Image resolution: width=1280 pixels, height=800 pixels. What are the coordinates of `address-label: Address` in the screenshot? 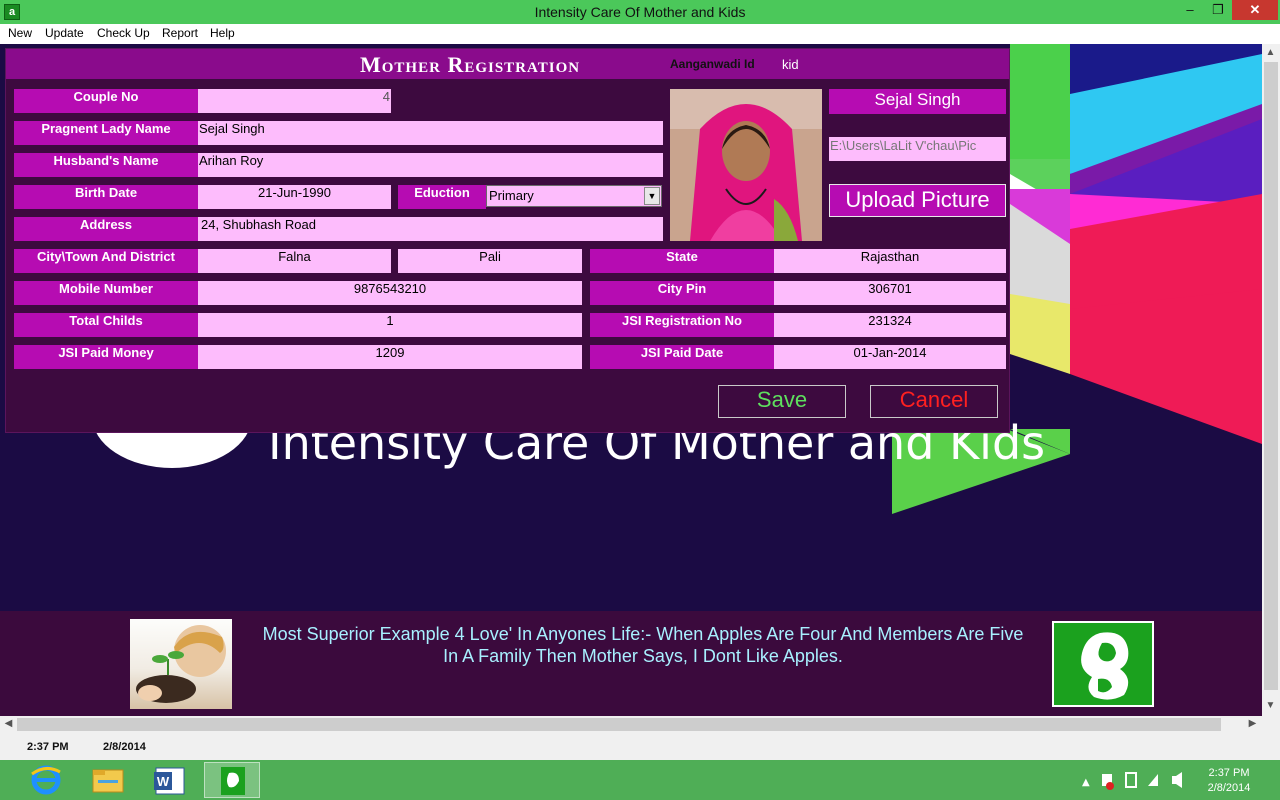 It's located at (106, 229).